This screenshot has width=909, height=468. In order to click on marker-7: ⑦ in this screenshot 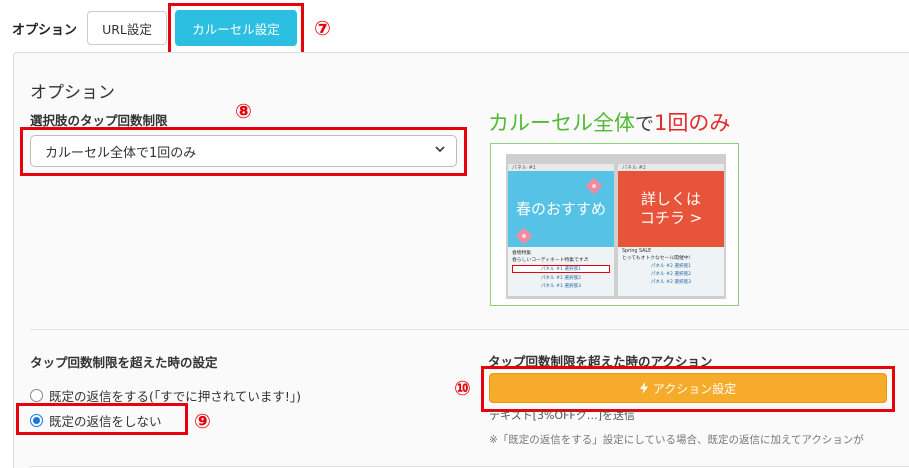, I will do `click(322, 28)`.